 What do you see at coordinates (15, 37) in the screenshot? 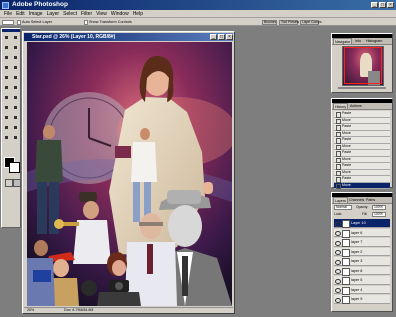
I see `move-icon` at bounding box center [15, 37].